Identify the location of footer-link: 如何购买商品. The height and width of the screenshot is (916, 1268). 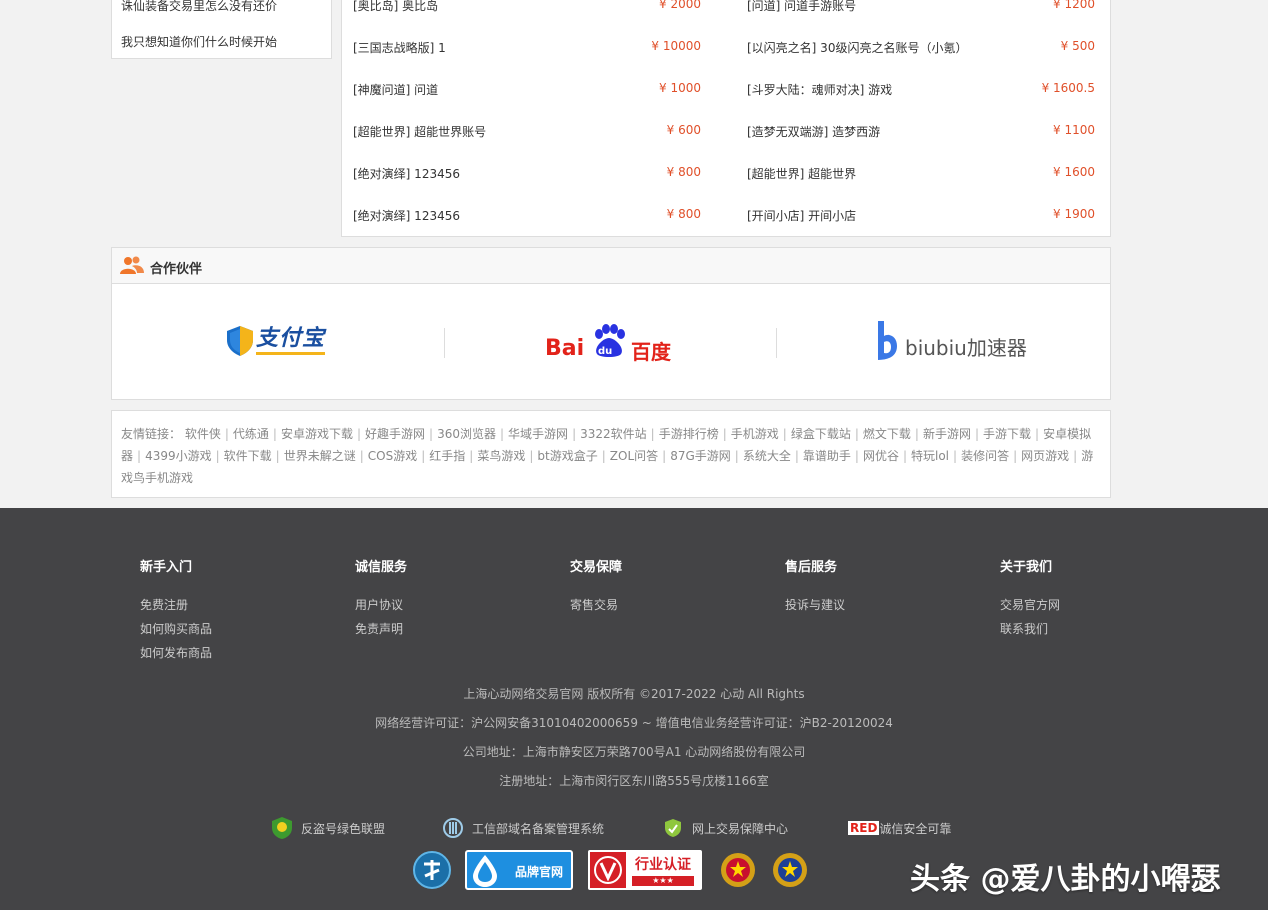
(240, 629).